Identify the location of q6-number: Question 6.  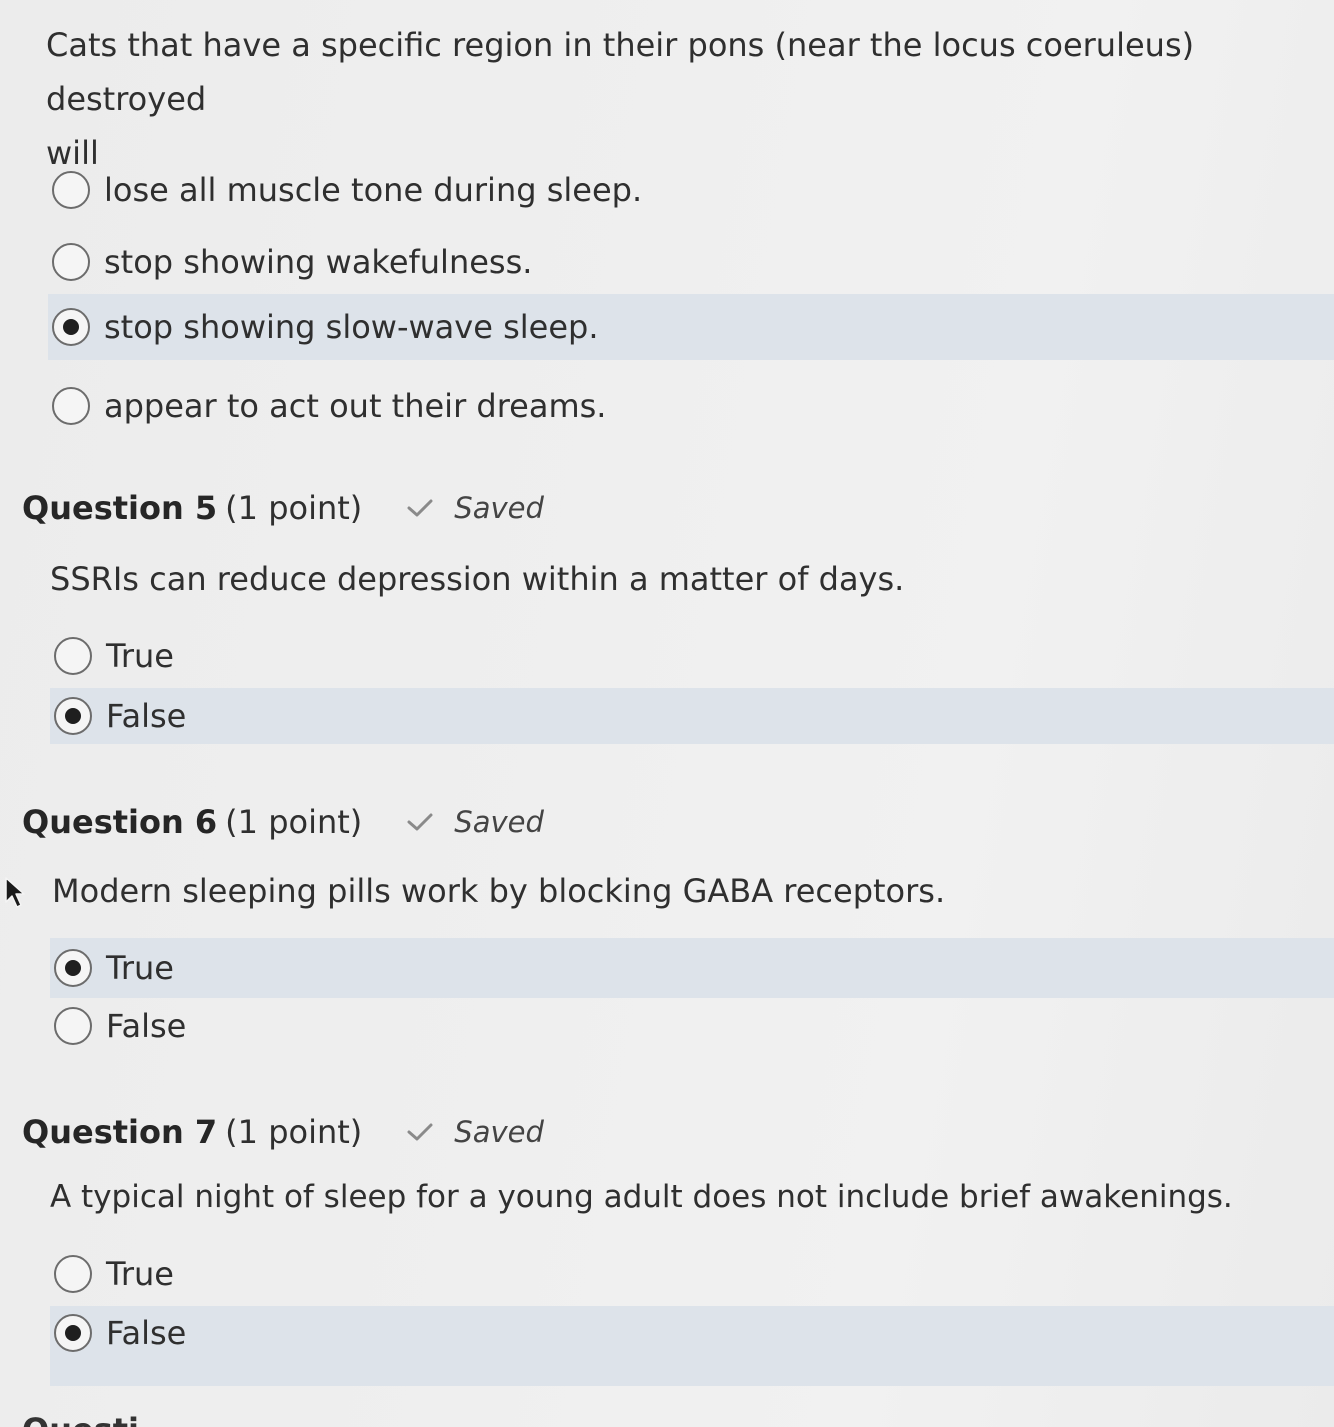
(120, 822).